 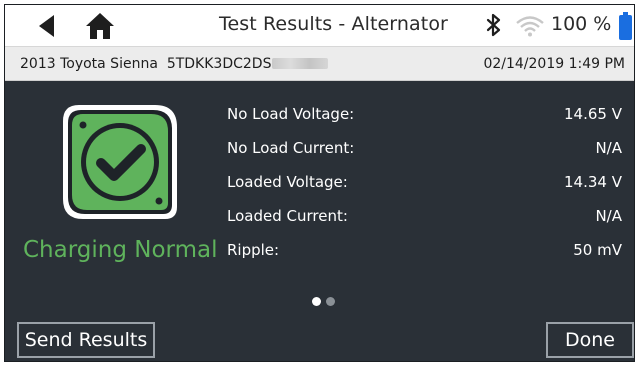 I want to click on page-title: Test Results - Alternator, so click(x=333, y=24).